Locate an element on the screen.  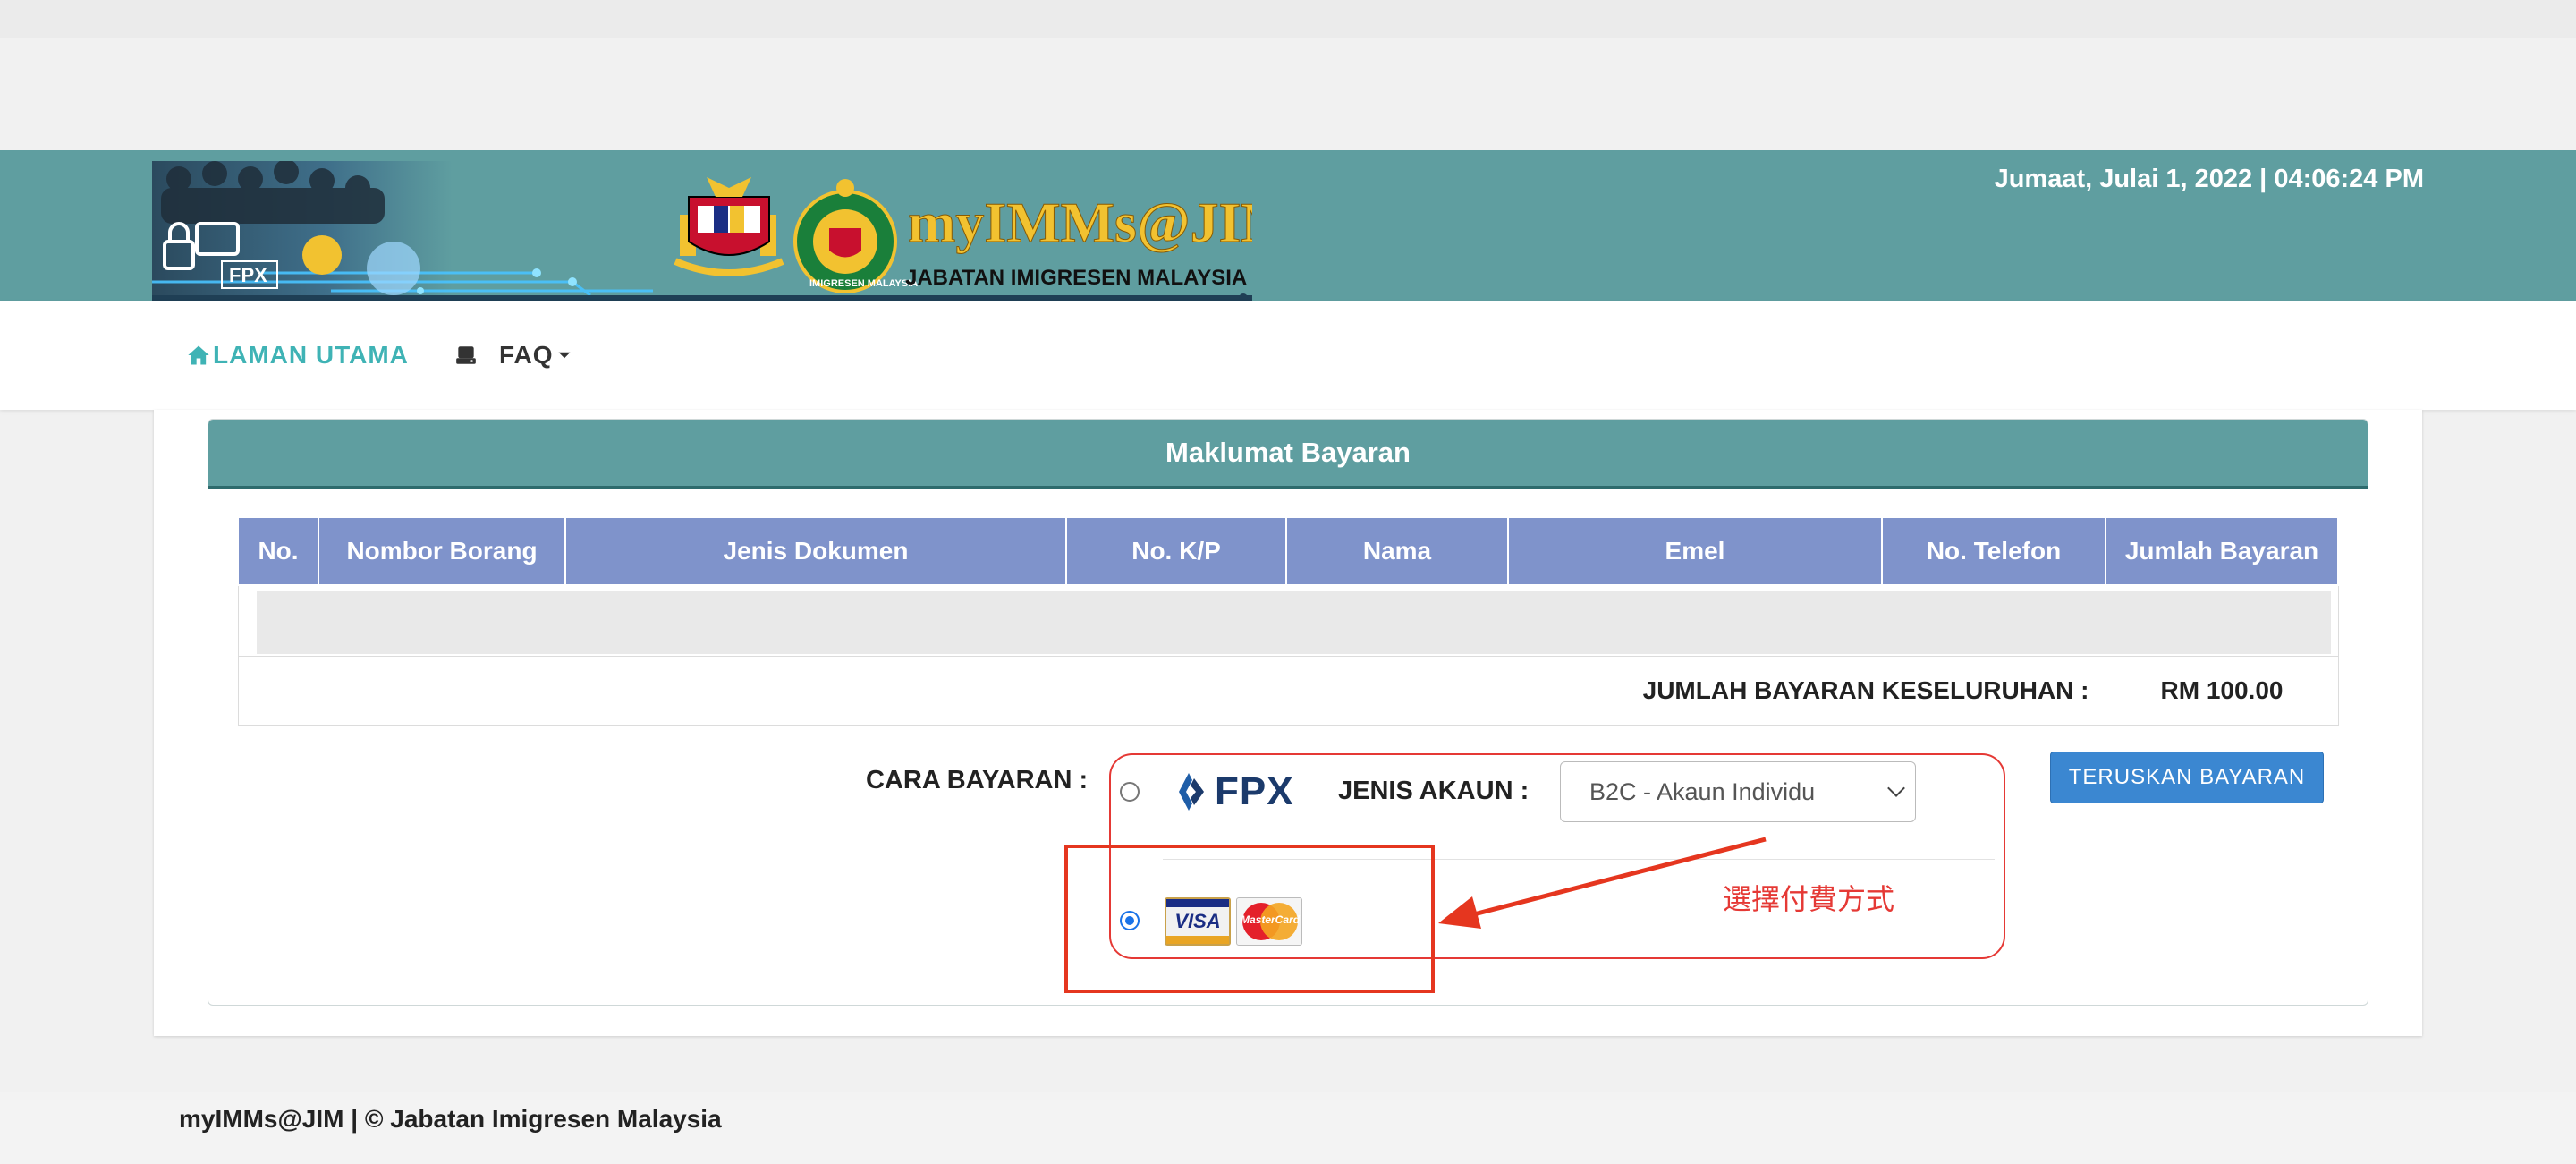
continue-payment-button: TERUSKAN BAYARAN is located at coordinates (2187, 778).